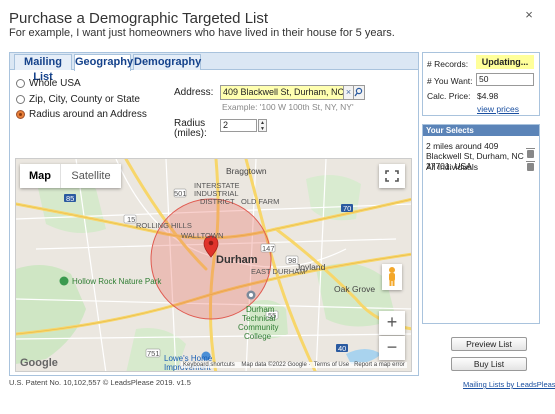  What do you see at coordinates (139, 18) in the screenshot?
I see `dialog-title: Purchase a Demographic Targeted List` at bounding box center [139, 18].